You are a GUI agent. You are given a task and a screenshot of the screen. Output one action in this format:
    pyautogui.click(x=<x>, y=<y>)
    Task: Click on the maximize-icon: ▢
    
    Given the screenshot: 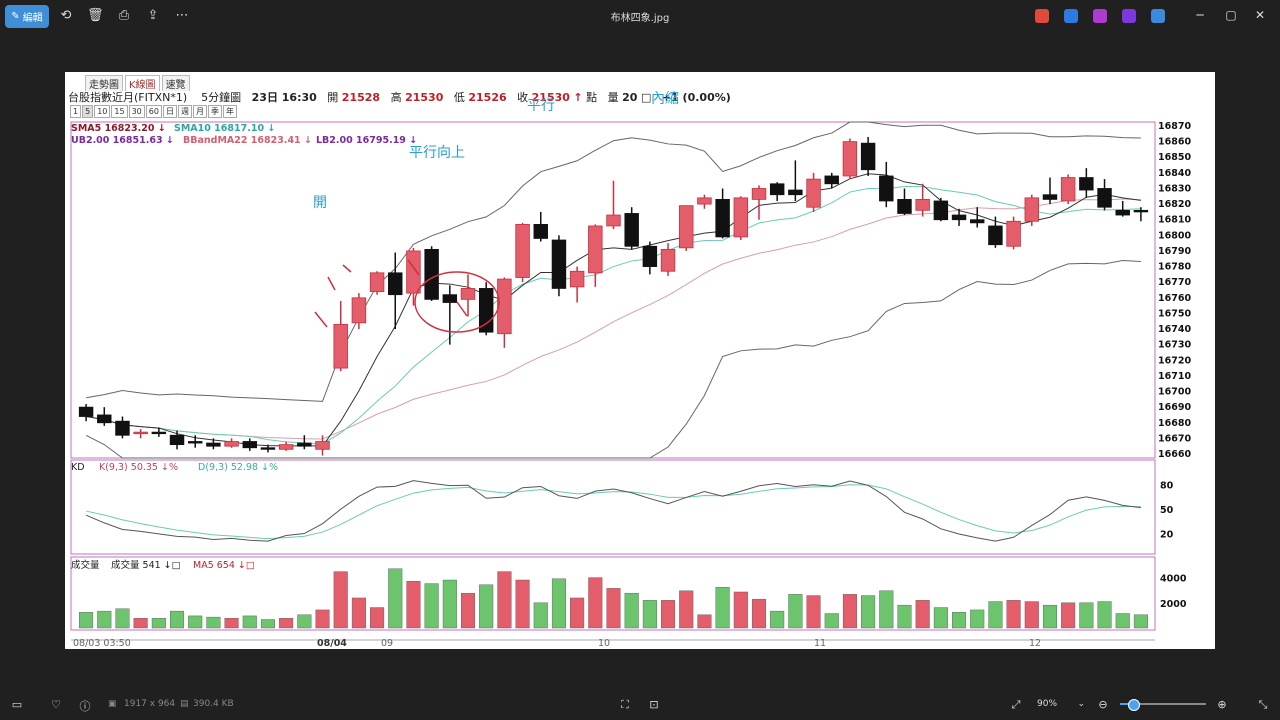 What is the action you would take?
    pyautogui.click(x=1231, y=15)
    